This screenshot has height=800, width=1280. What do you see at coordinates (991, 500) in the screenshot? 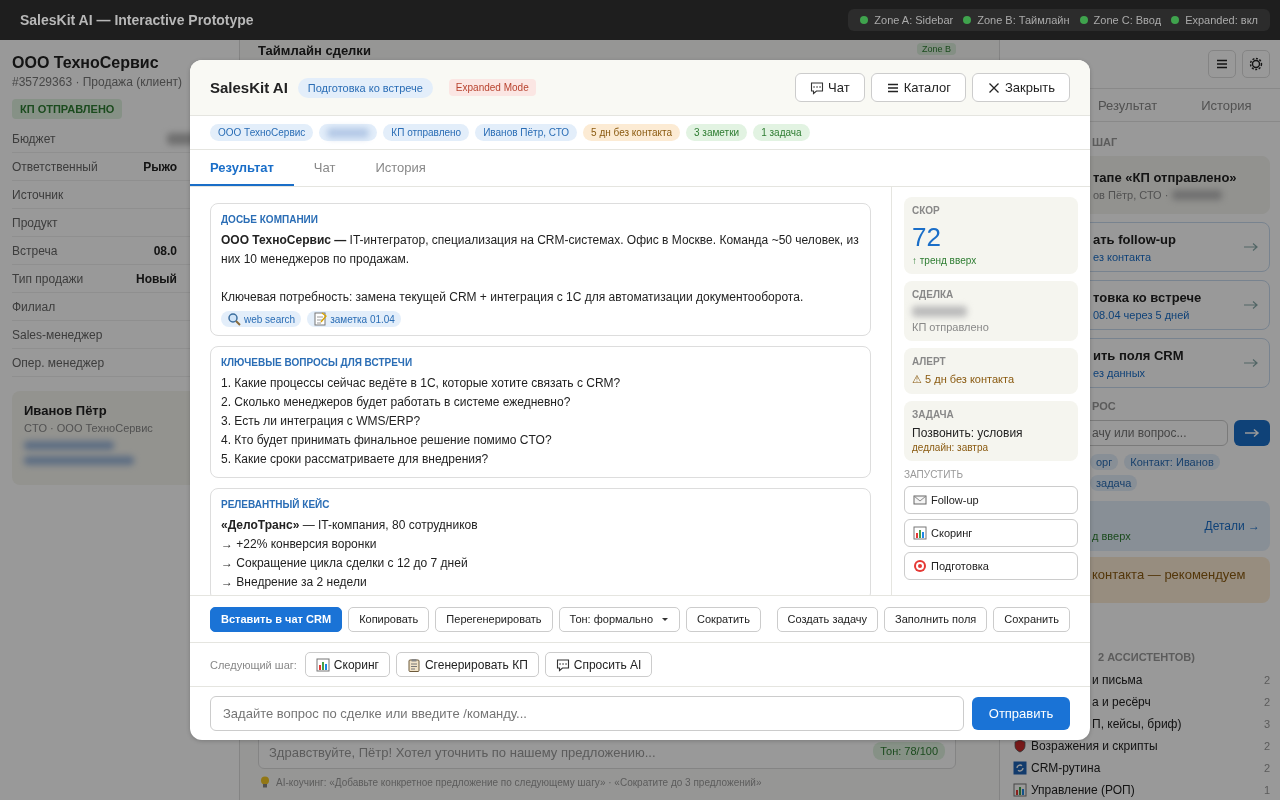
I see `launch-button: Follow-up` at bounding box center [991, 500].